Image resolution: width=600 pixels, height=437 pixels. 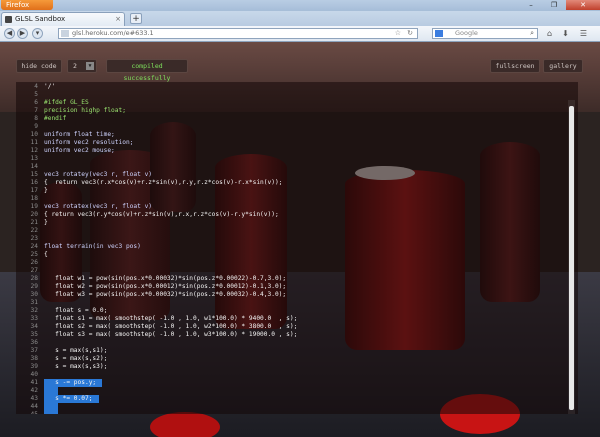 I want to click on code-line: 10 uniform float time;, so click(x=286, y=135).